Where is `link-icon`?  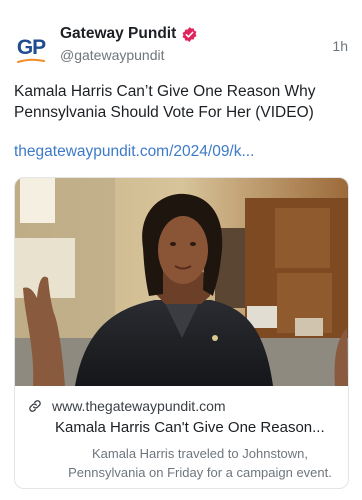
link-icon is located at coordinates (35, 406).